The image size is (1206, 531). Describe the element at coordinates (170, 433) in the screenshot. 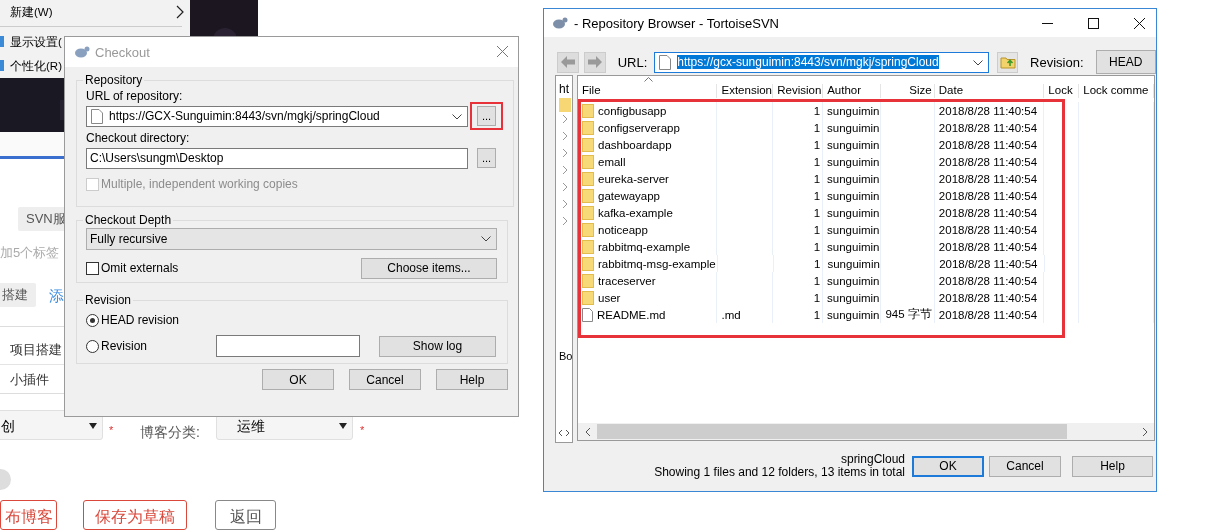

I see `category-label: 博客分类:` at that location.